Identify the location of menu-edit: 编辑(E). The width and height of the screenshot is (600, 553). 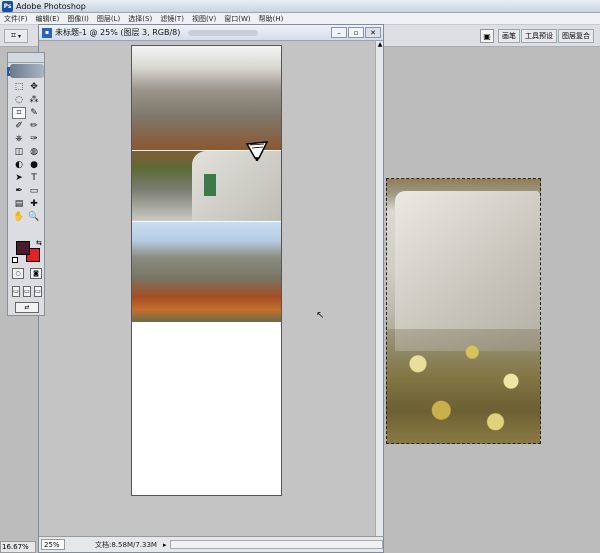
(48, 19).